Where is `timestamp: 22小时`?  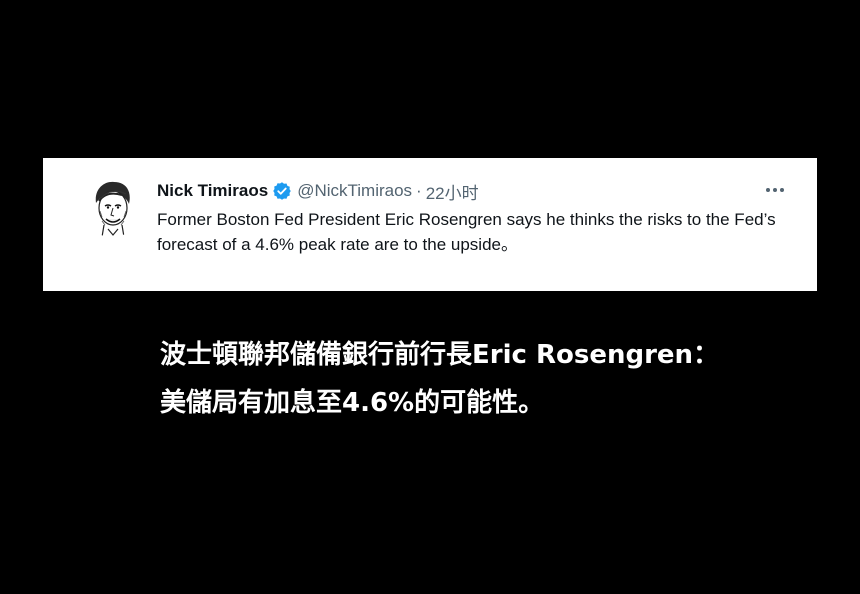
timestamp: 22小时 is located at coordinates (452, 191).